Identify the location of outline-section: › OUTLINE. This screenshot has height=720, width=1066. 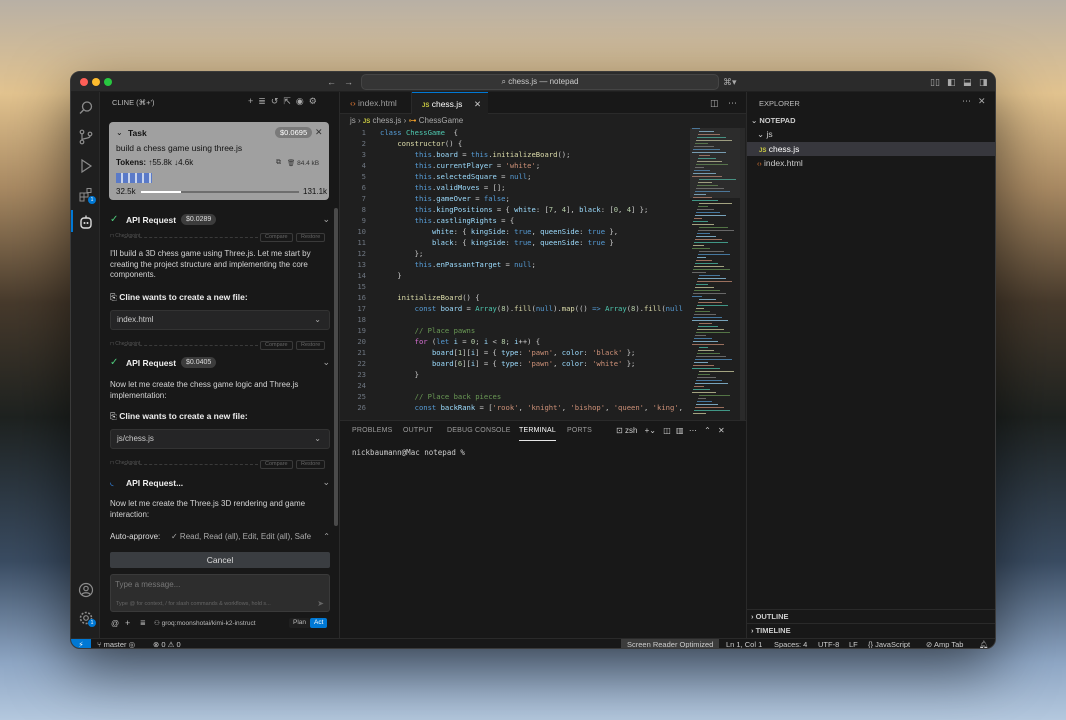
(871, 616).